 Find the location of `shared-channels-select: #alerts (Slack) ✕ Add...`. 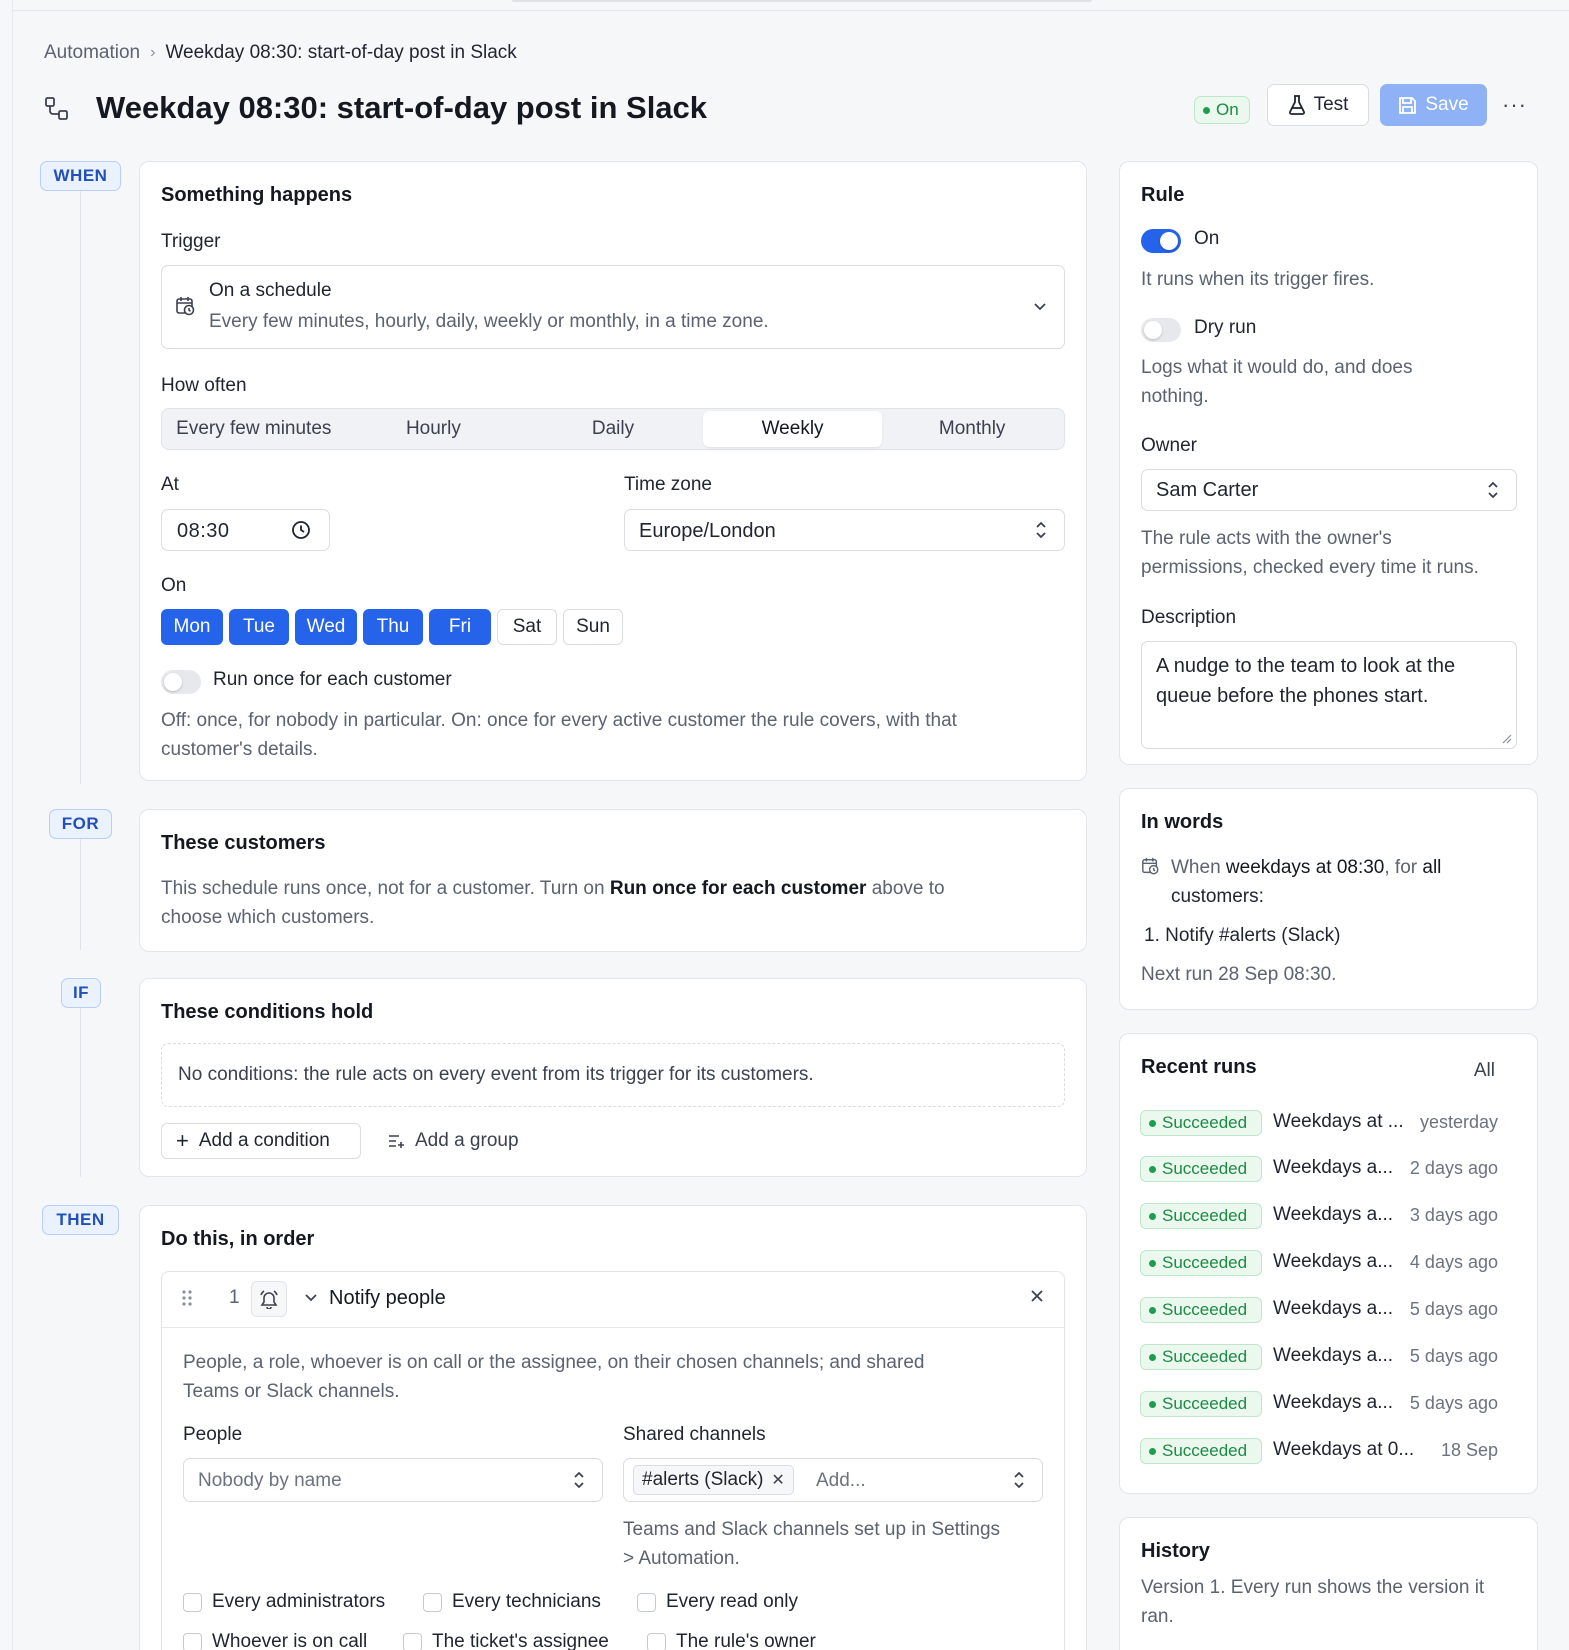

shared-channels-select: #alerts (Slack) ✕ Add... is located at coordinates (833, 1480).